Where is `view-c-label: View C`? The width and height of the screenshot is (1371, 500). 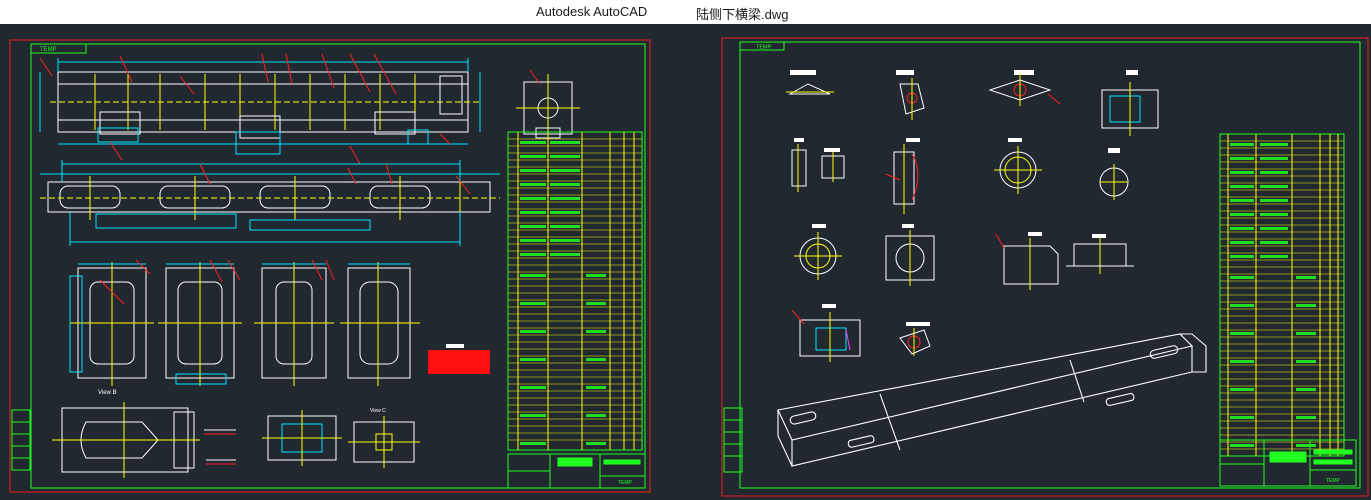
view-c-label: View C is located at coordinates (378, 411).